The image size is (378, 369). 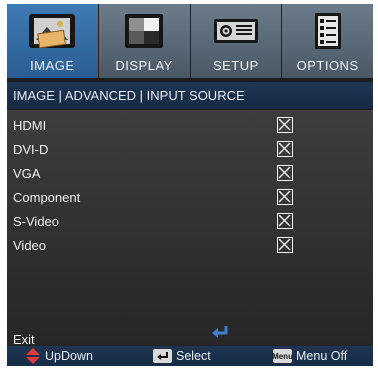 What do you see at coordinates (236, 31) in the screenshot?
I see `projector-icon` at bounding box center [236, 31].